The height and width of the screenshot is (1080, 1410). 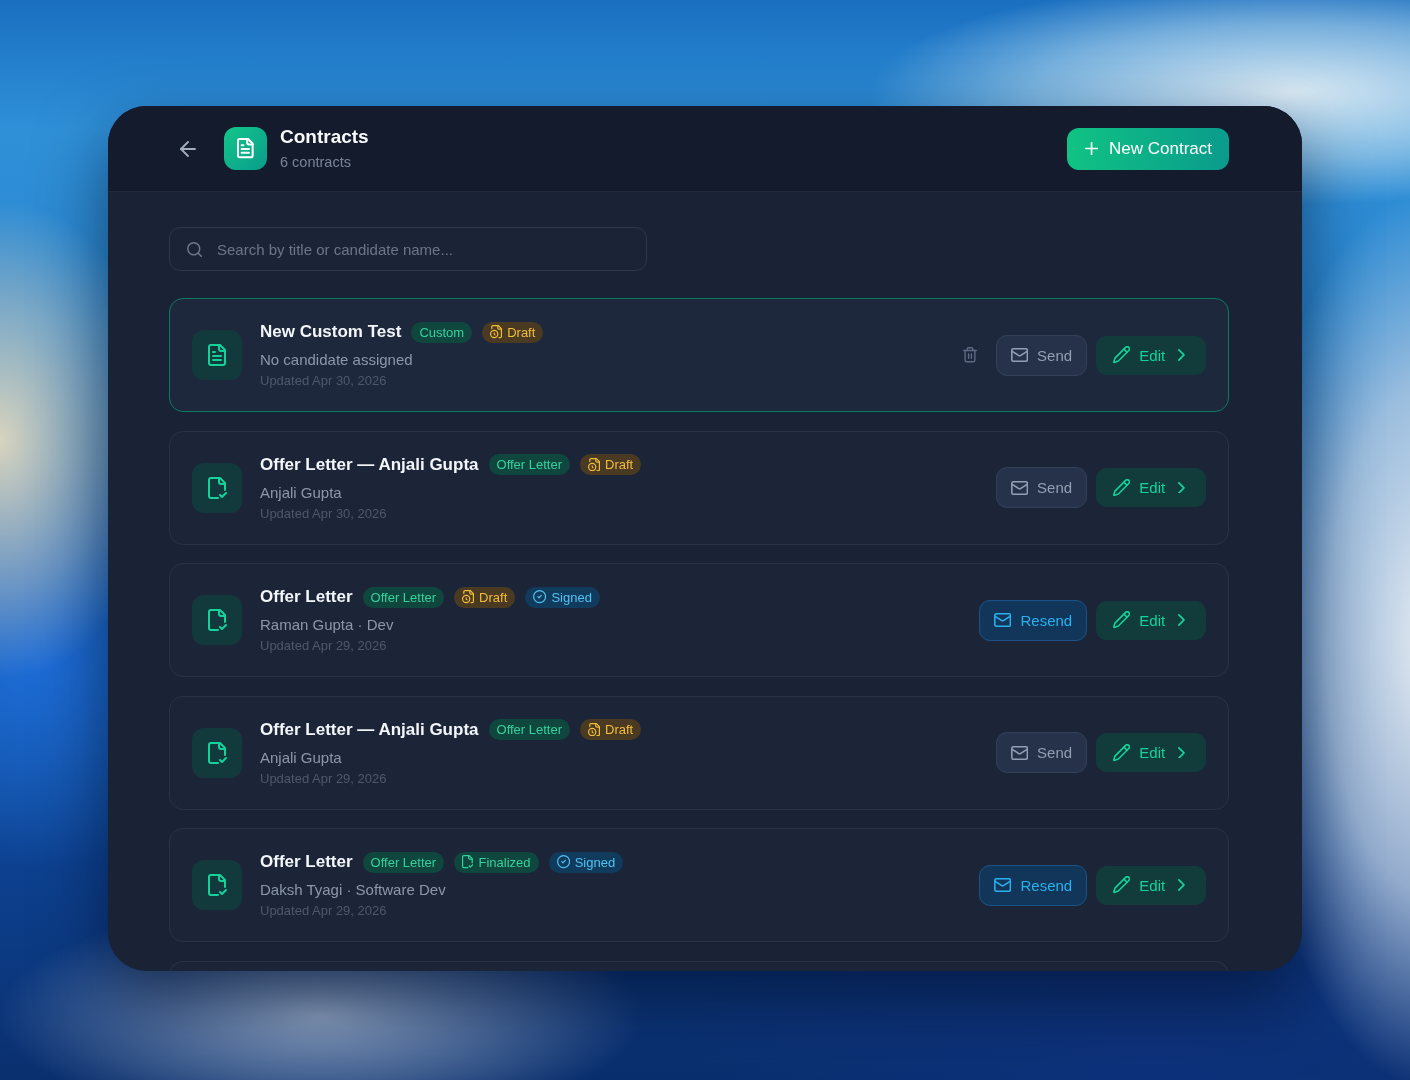 I want to click on window-title: Contracts, so click(x=324, y=137).